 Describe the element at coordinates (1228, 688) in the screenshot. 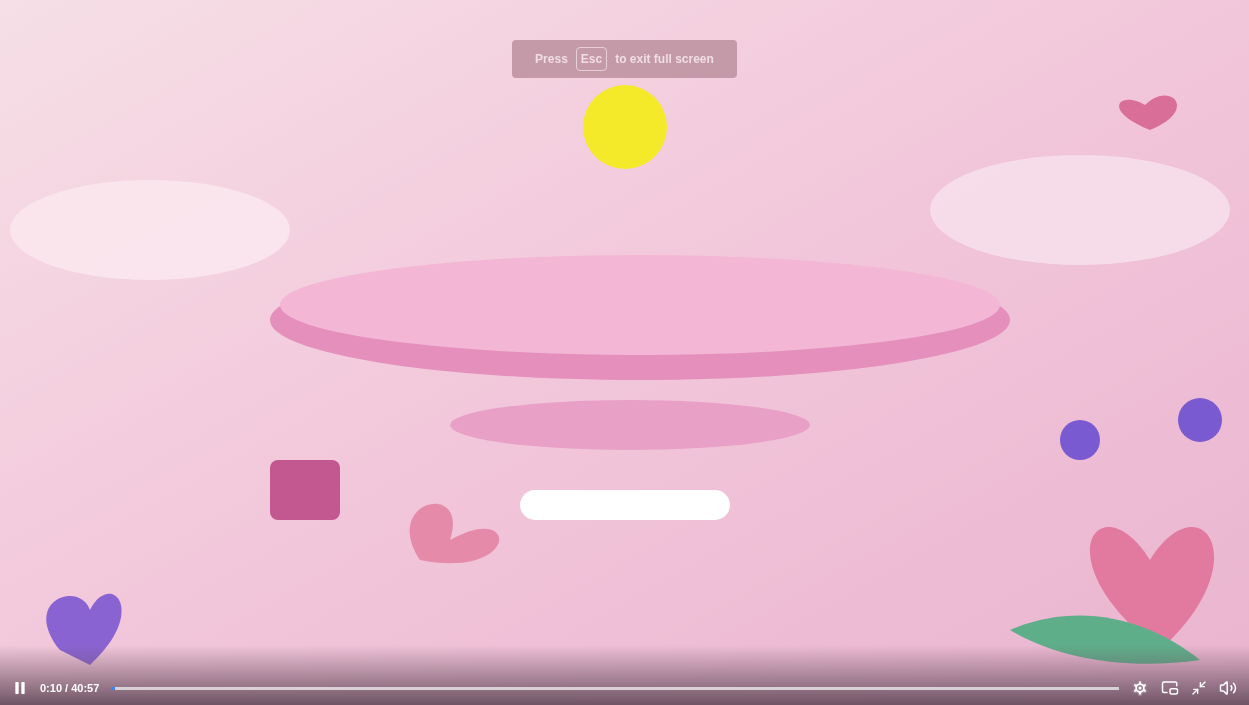

I see `volume-icon` at that location.